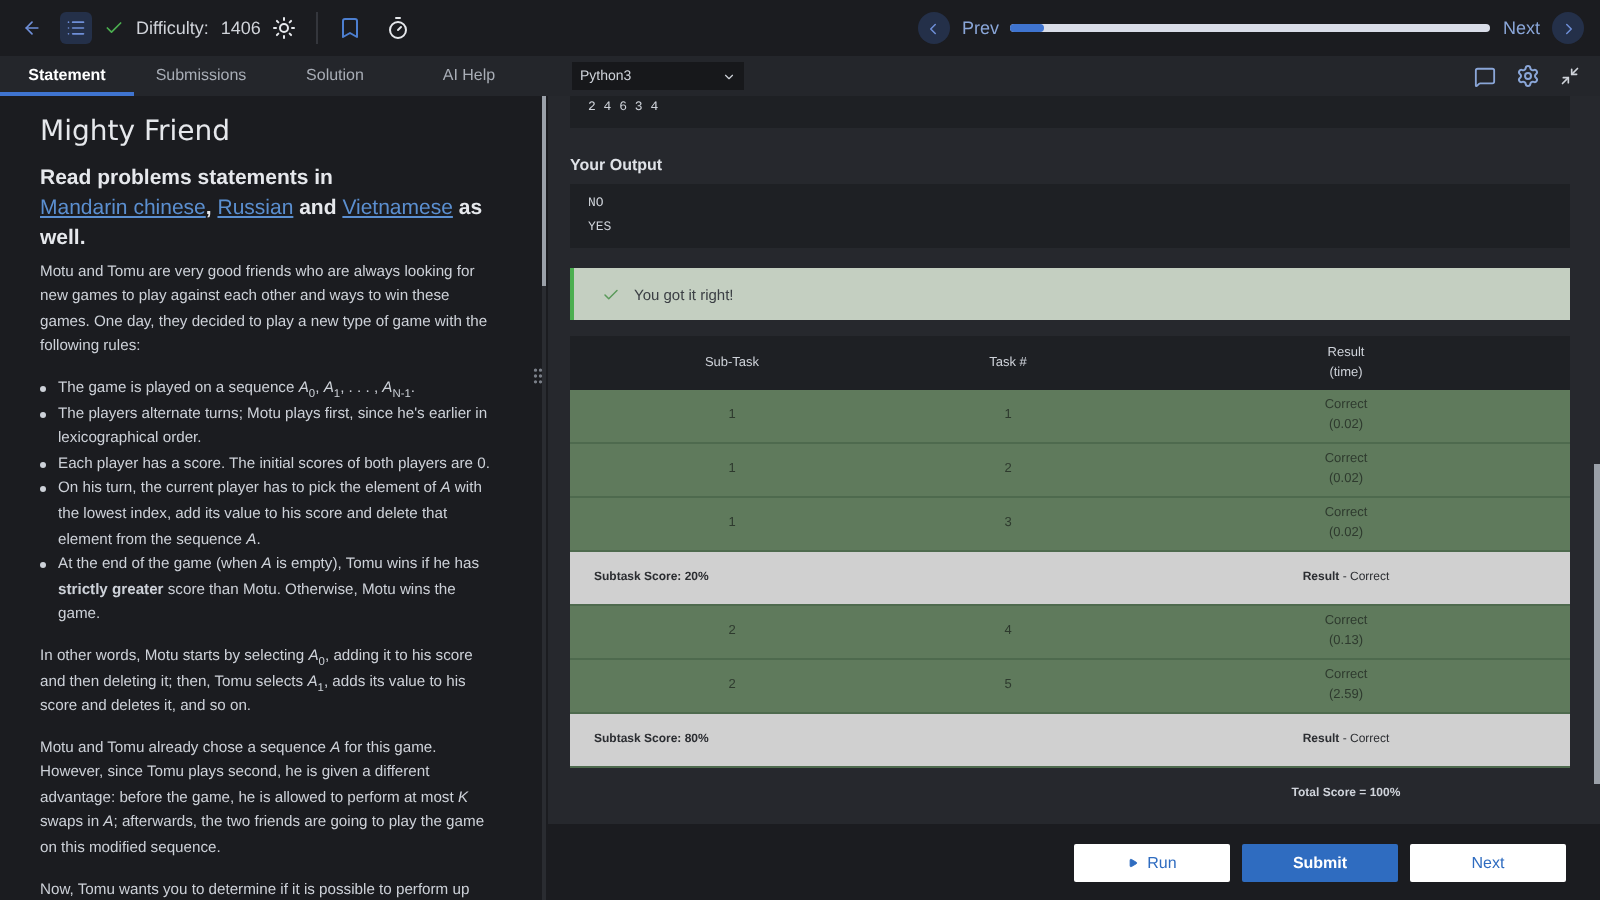  What do you see at coordinates (350, 28) in the screenshot?
I see `bookmark-icon` at bounding box center [350, 28].